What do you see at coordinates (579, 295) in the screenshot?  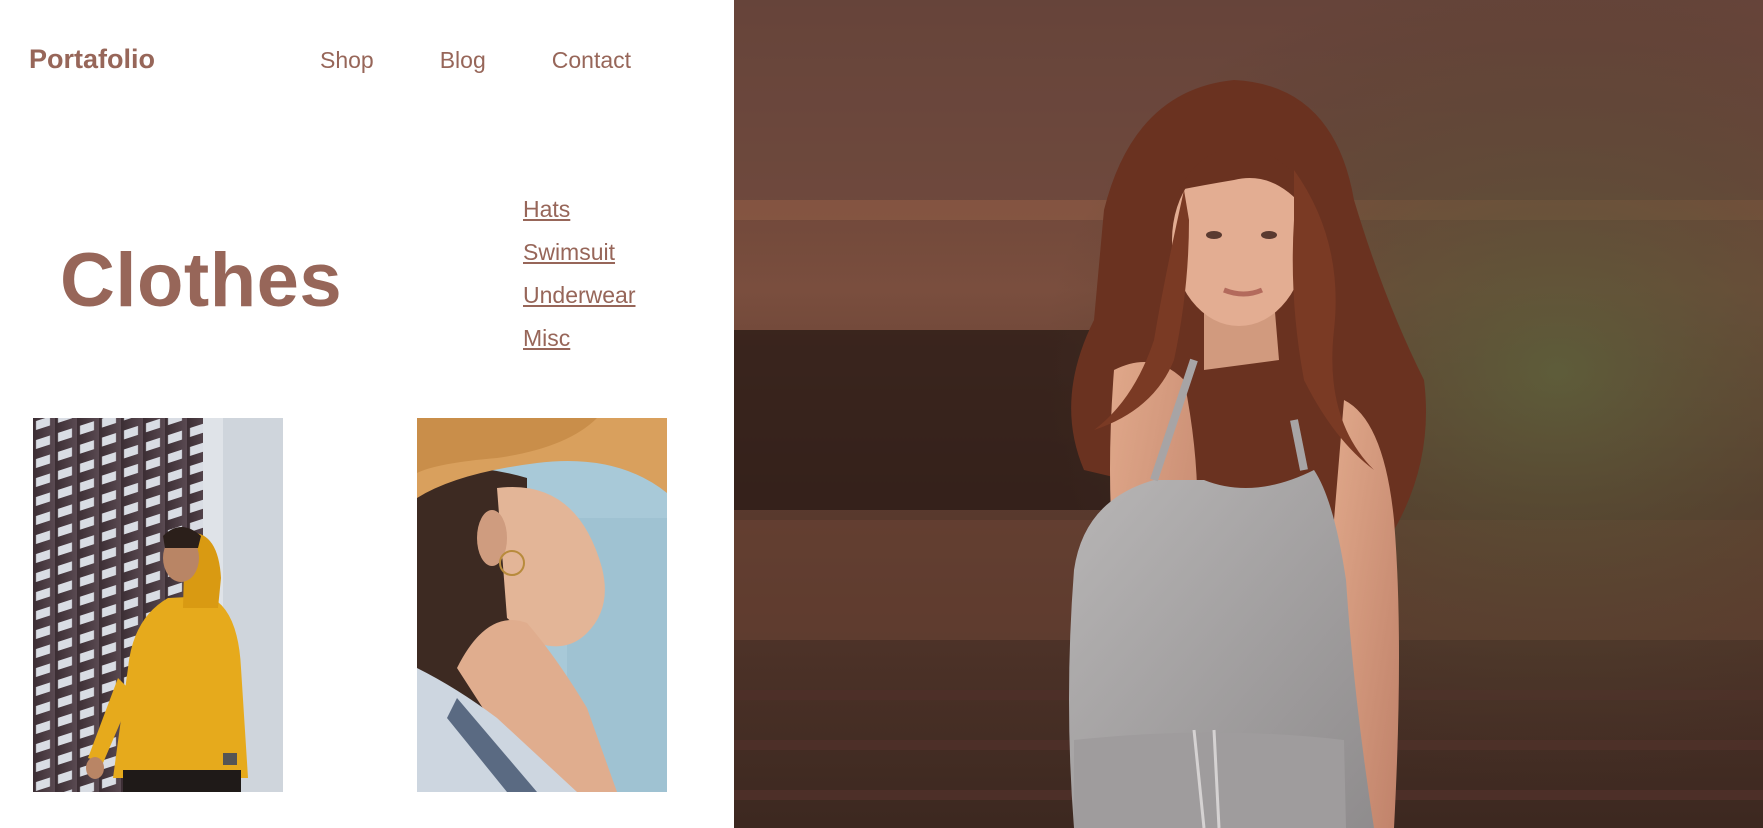 I see `category-link-underwear: Underwear` at bounding box center [579, 295].